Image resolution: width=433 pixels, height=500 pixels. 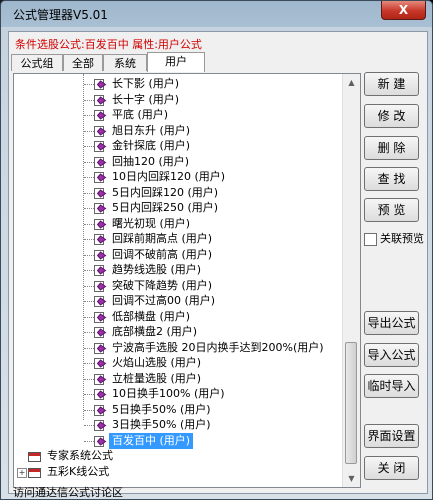 I want to click on tree-item-label: 回抽120 (用户), so click(x=151, y=161).